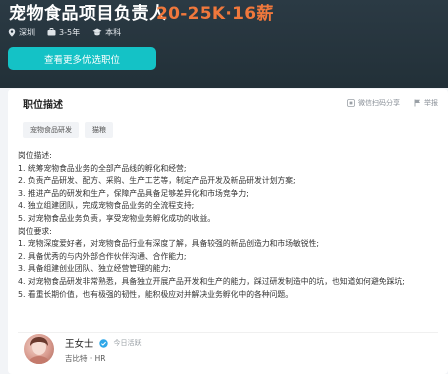 Image resolution: width=448 pixels, height=374 pixels. I want to click on desc-line: 岗位要求:, so click(35, 231).